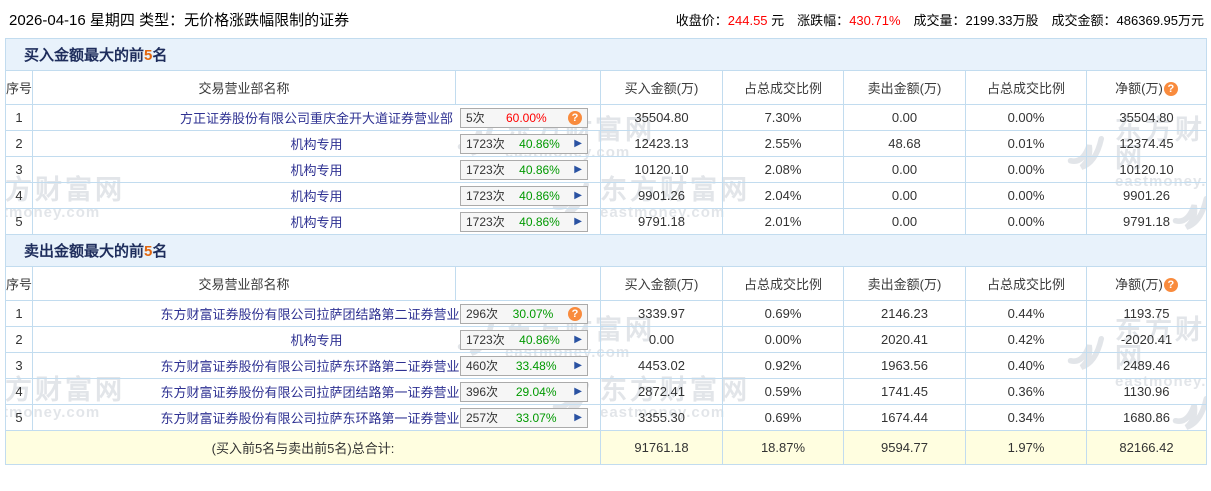  I want to click on branch-pct: 30.07%, so click(533, 313).